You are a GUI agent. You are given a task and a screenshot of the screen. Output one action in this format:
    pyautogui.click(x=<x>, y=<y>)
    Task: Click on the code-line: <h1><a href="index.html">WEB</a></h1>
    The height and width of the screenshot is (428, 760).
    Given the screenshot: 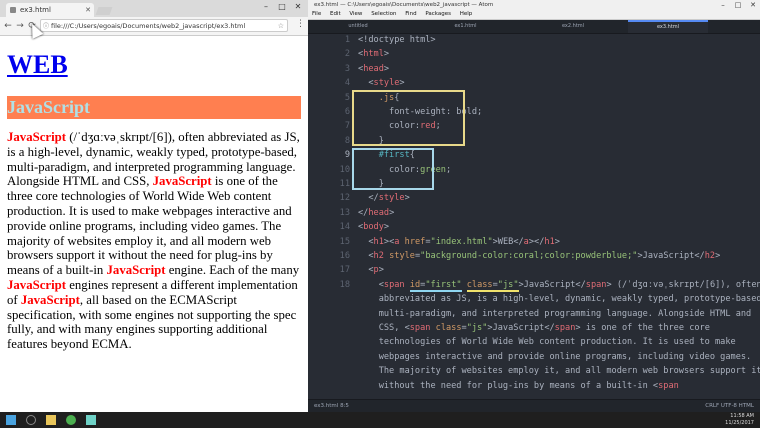 What is the action you would take?
    pyautogui.click(x=464, y=241)
    